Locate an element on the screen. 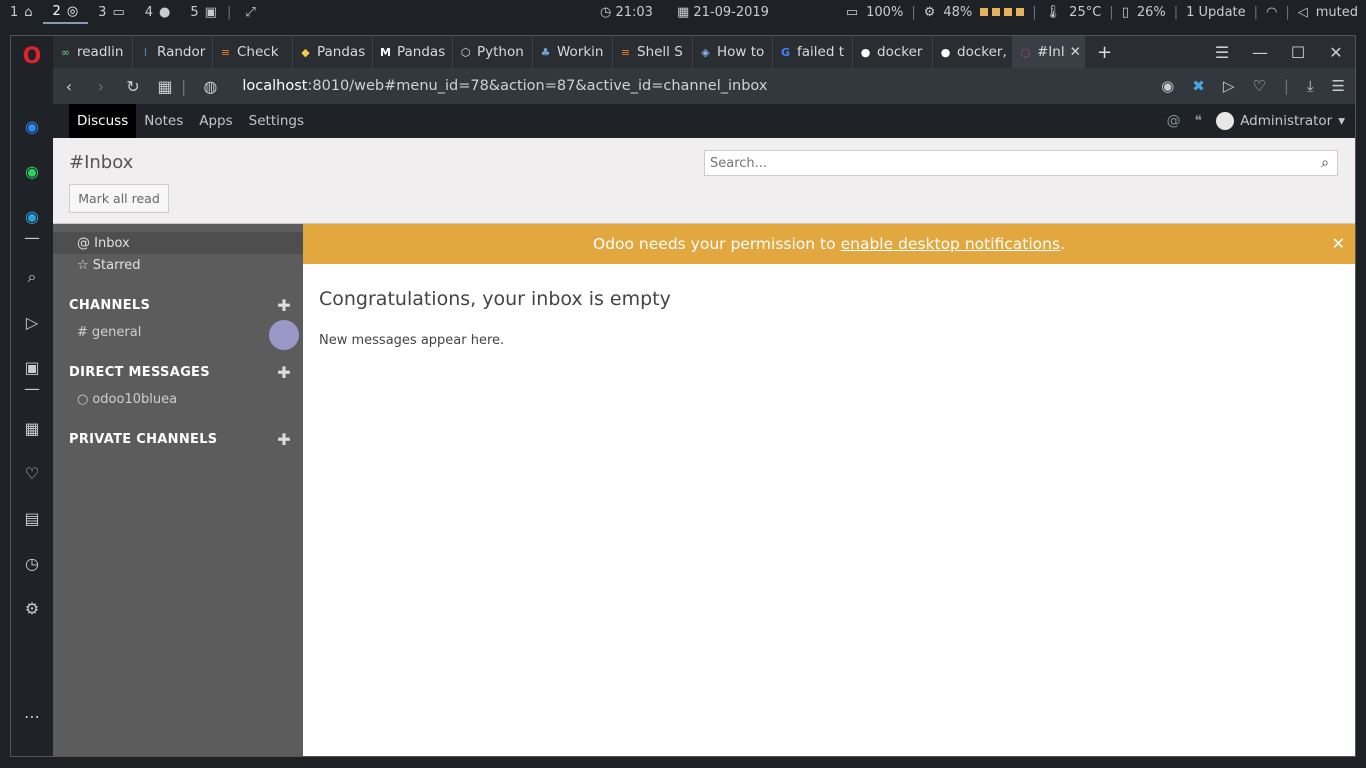 This screenshot has width=1366, height=768. notice-text: Odoo needs your permission to is located at coordinates (714, 244).